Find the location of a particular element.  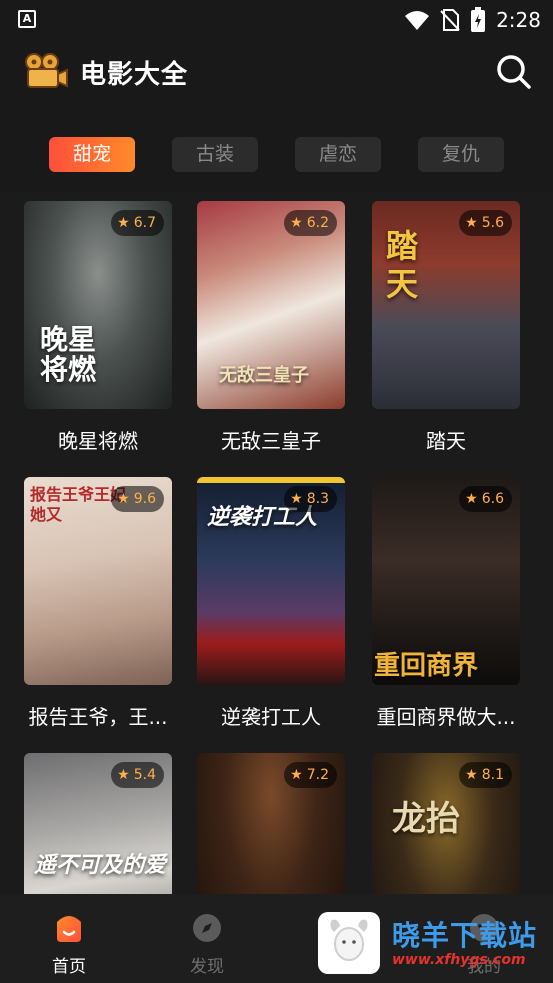

category-tabs: 甜宠 古装 虐恋 复仇 is located at coordinates (276, 156).